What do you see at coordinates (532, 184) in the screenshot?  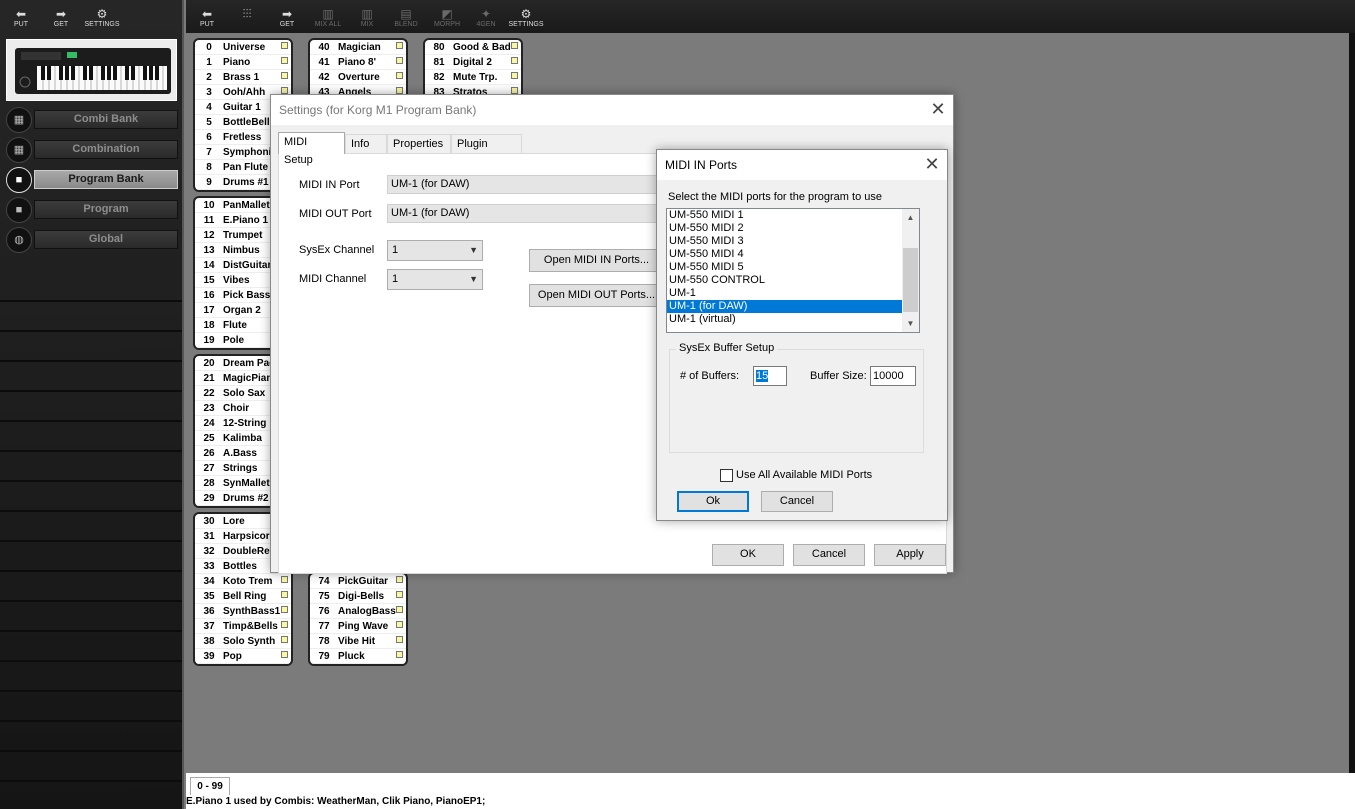 I see `midi-in-port-field: UM-1 (for DAW)` at bounding box center [532, 184].